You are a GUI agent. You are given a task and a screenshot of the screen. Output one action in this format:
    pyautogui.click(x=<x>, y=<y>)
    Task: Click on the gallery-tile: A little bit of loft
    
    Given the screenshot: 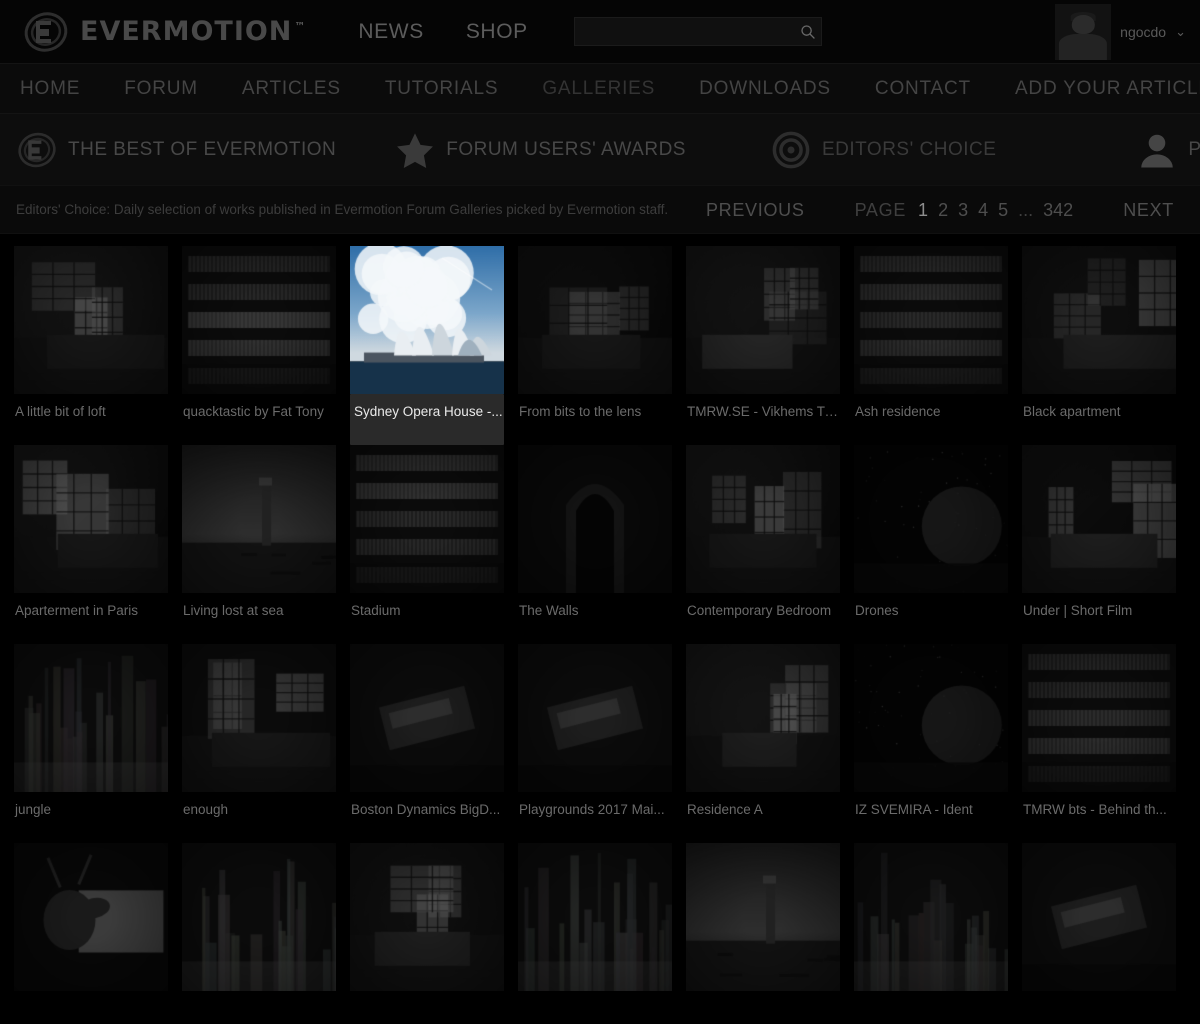 What is the action you would take?
    pyautogui.click(x=91, y=345)
    